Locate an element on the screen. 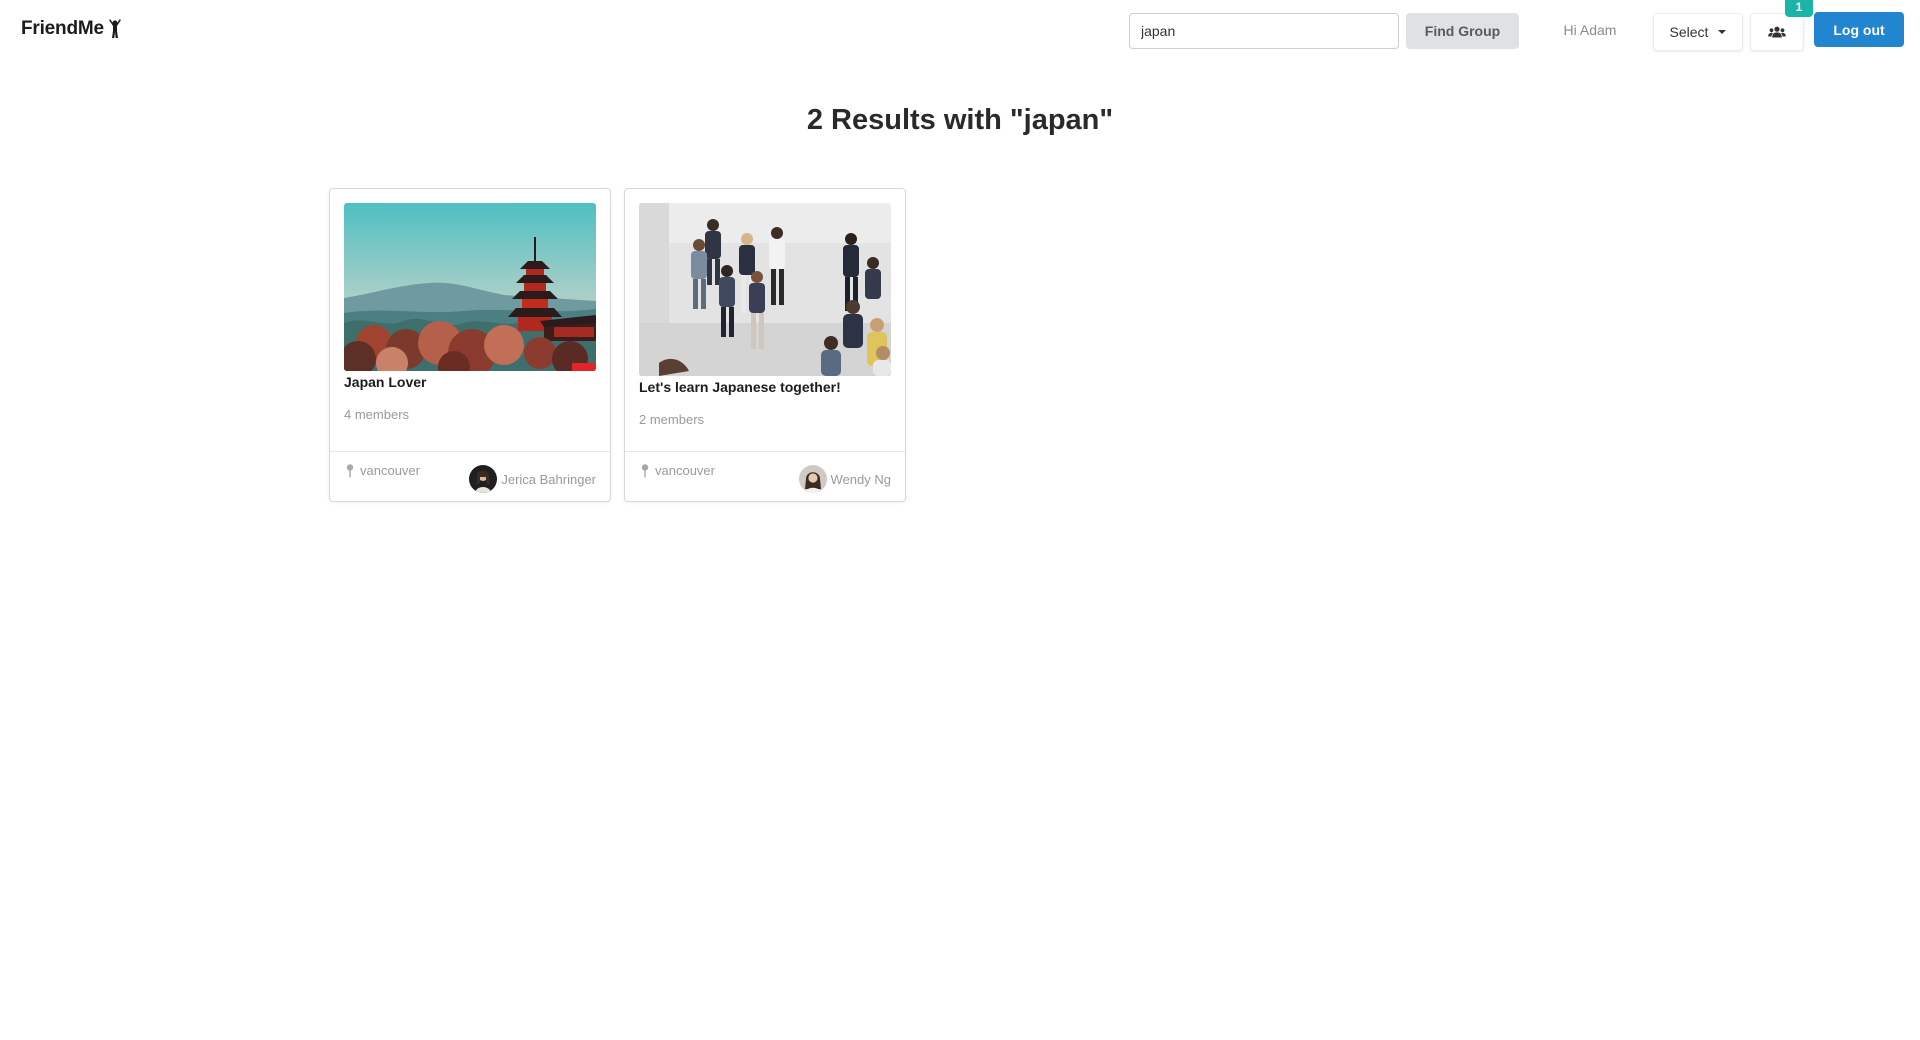 Image resolution: width=1920 pixels, height=1040 pixels. group-member-count: 4 members is located at coordinates (377, 414).